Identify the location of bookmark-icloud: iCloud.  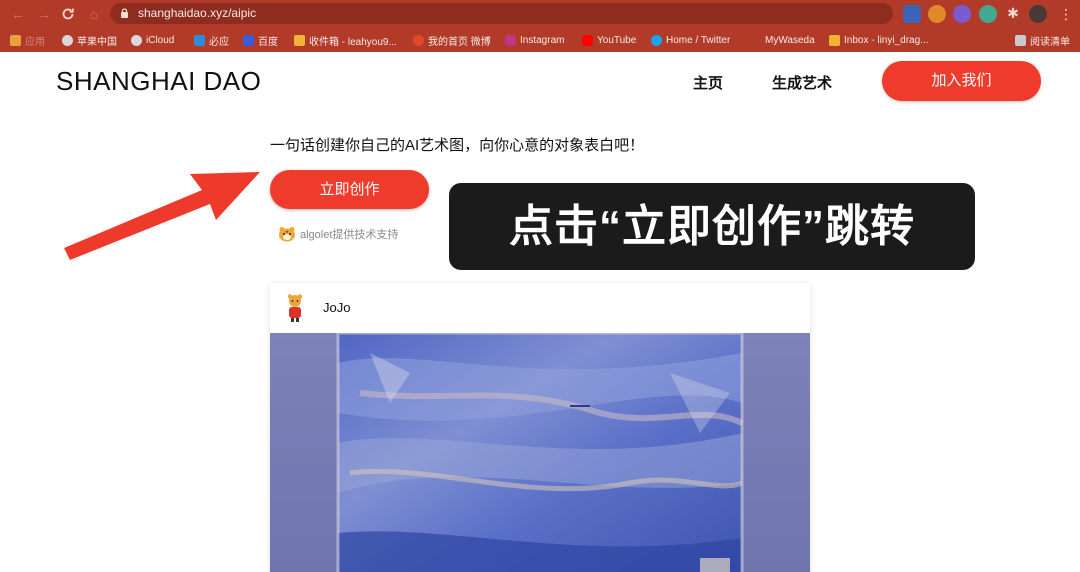
(152, 40).